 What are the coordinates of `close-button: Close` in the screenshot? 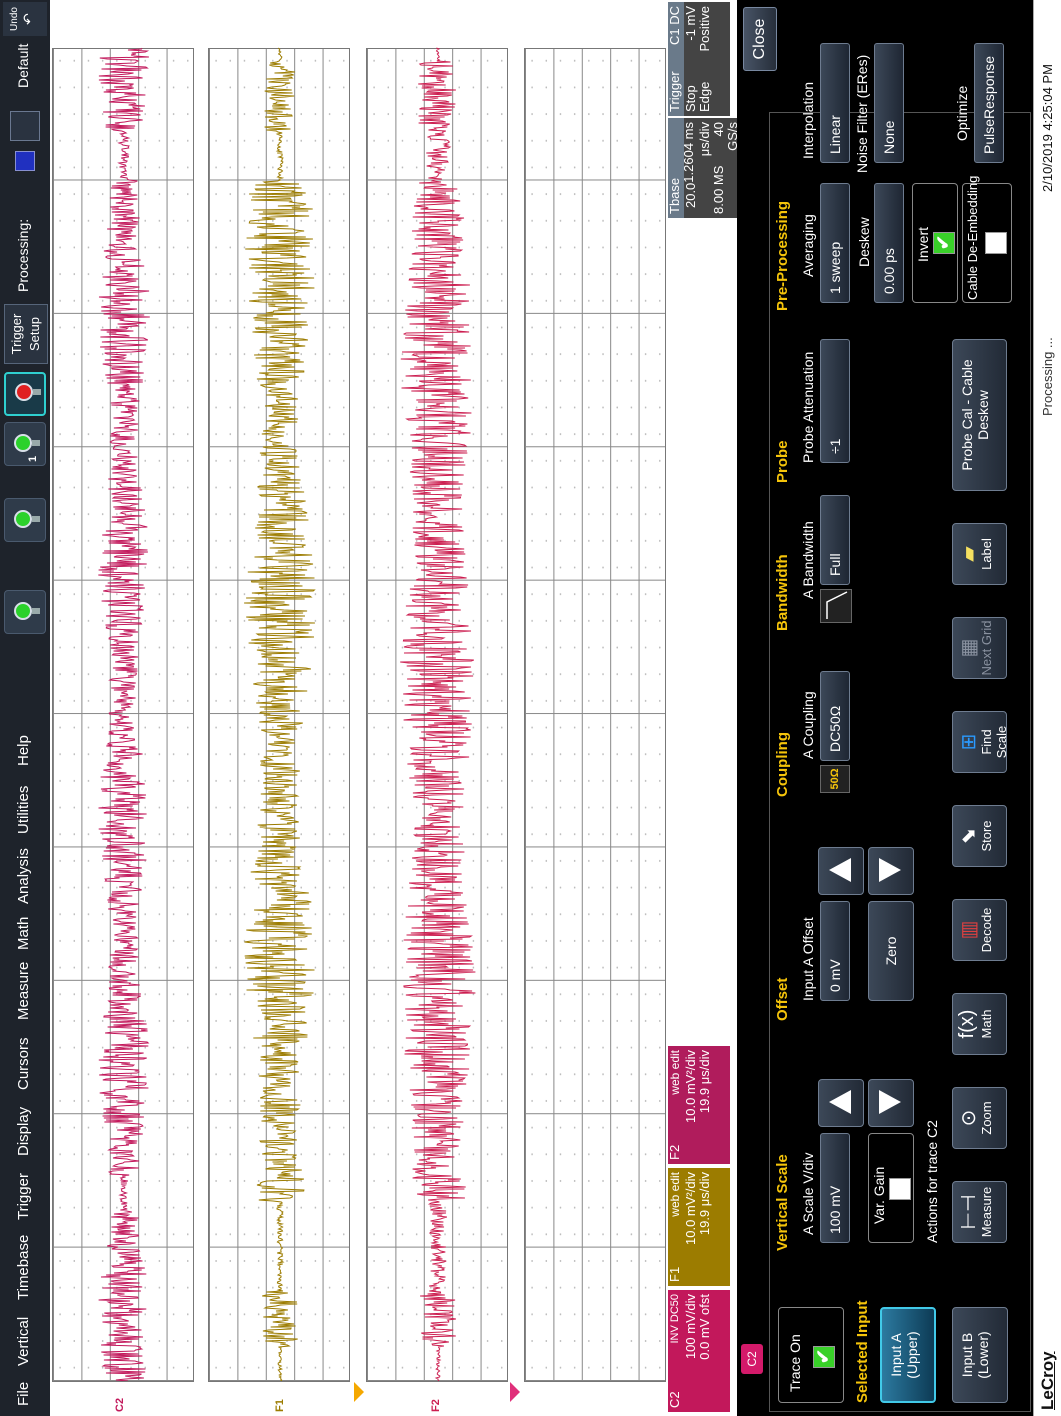 It's located at (760, 39).